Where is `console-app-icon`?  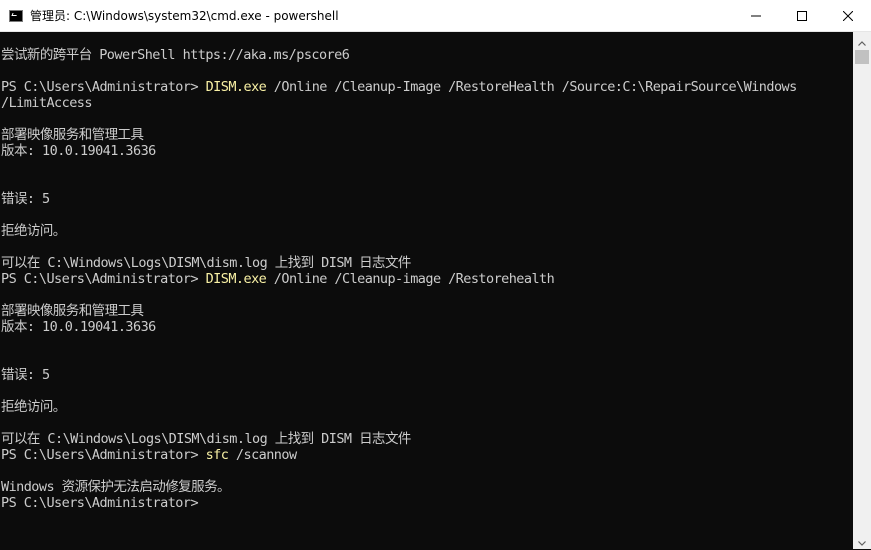 console-app-icon is located at coordinates (16, 15).